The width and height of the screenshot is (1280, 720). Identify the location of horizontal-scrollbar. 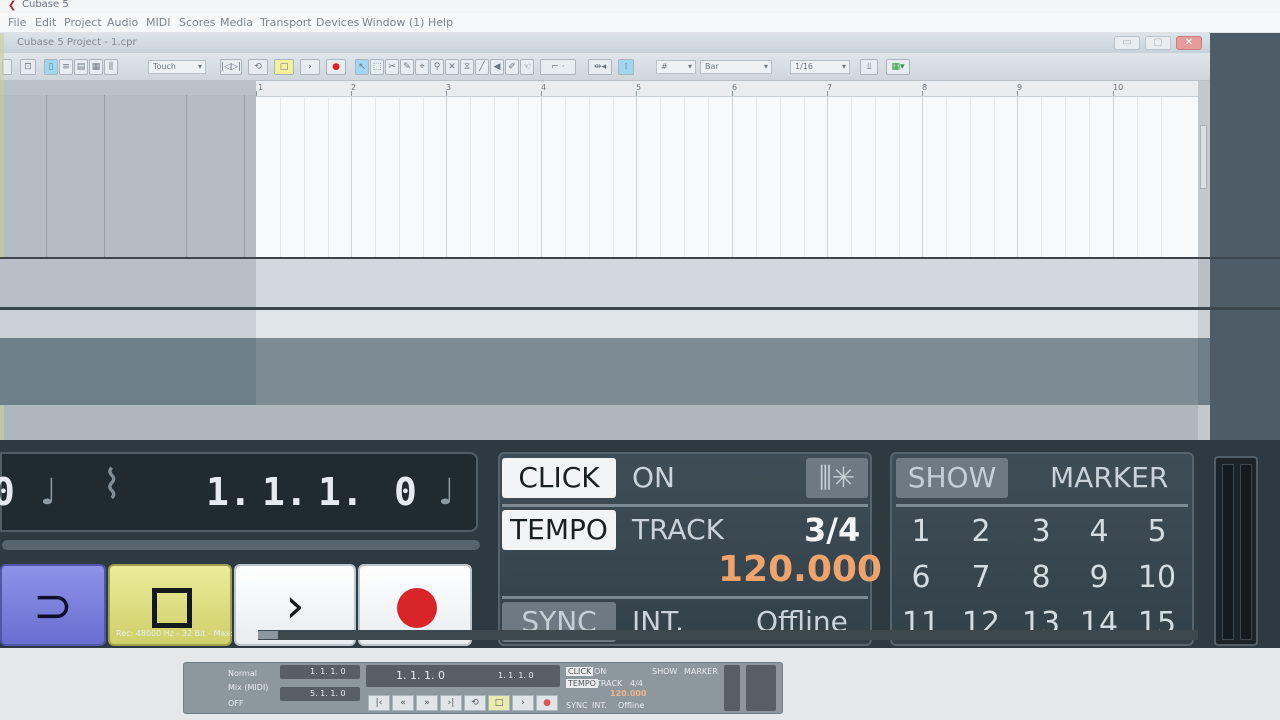
(728, 635).